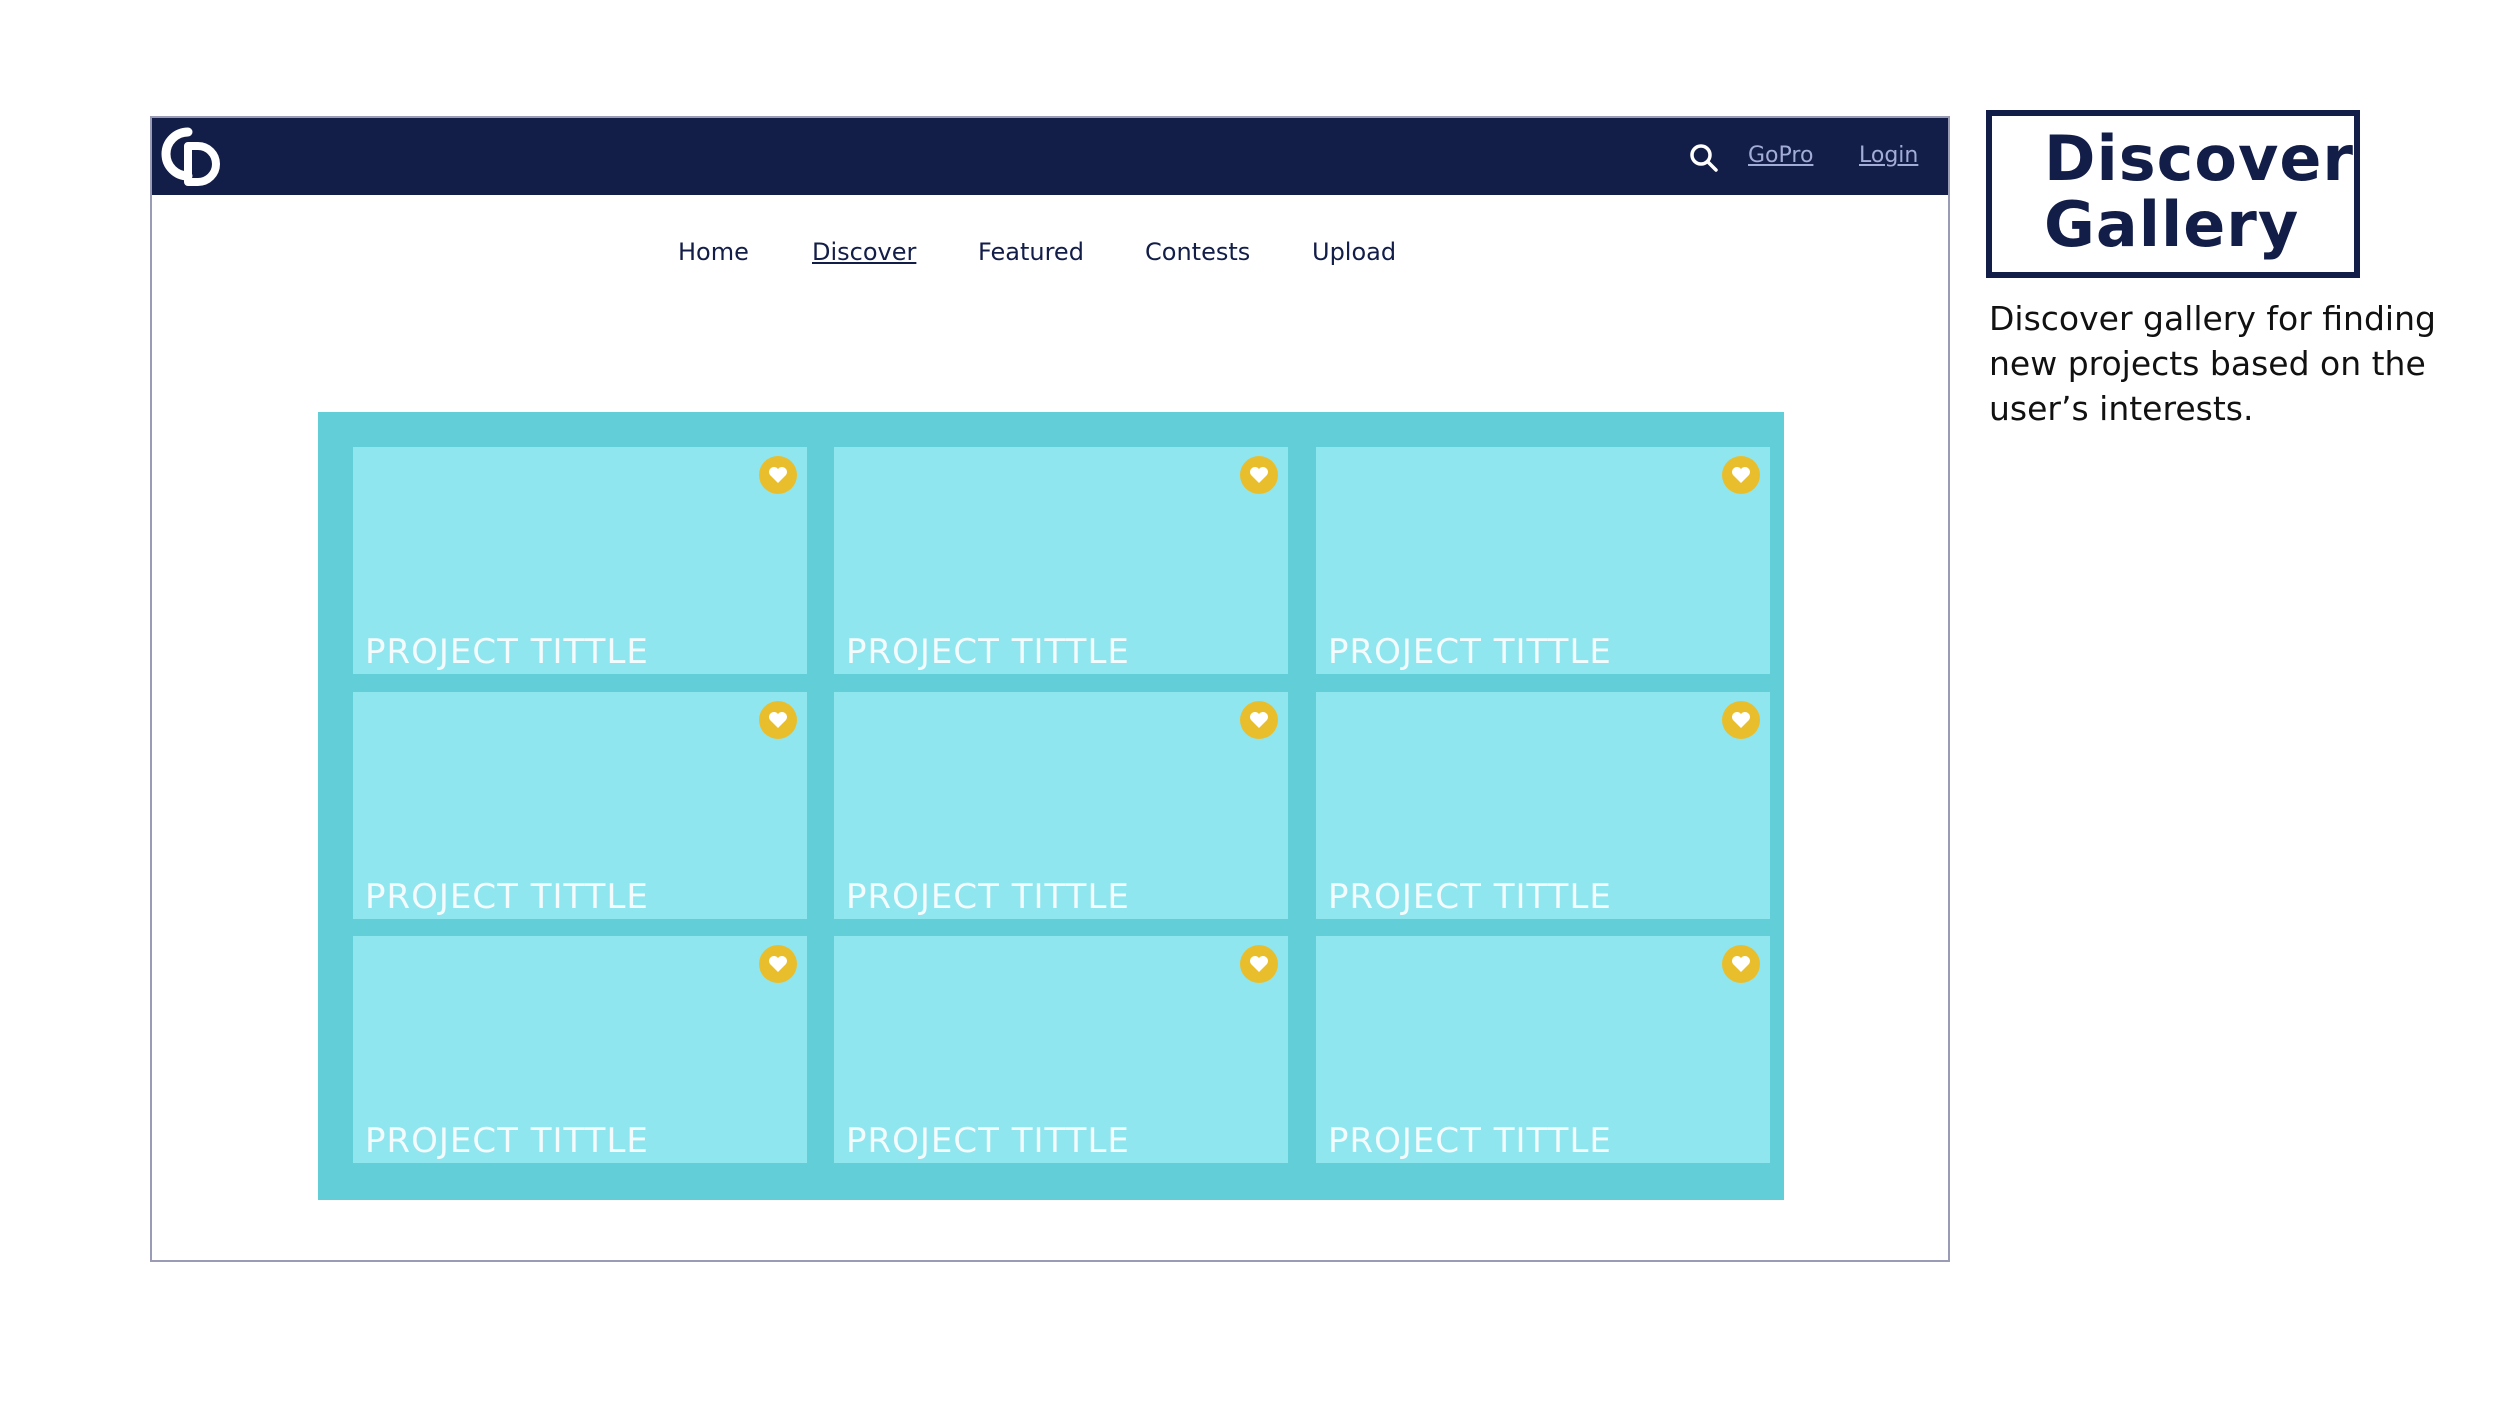 This screenshot has height=1406, width=2500. I want to click on screen-label-line1: Discover, so click(2199, 158).